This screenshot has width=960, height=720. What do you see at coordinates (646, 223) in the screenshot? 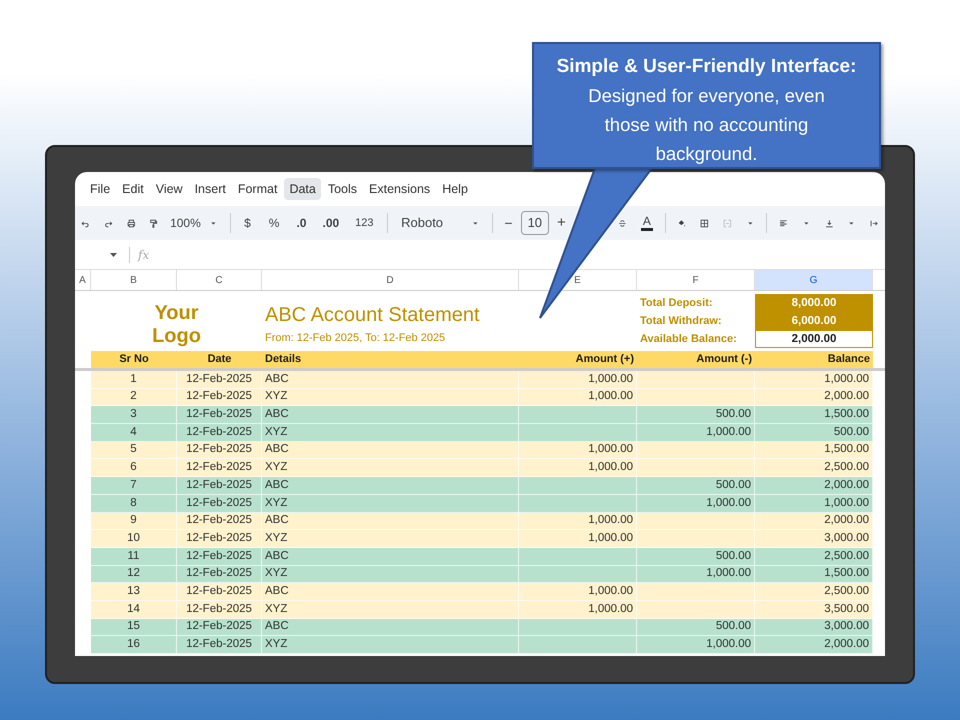
I see `text-color-button: A` at bounding box center [646, 223].